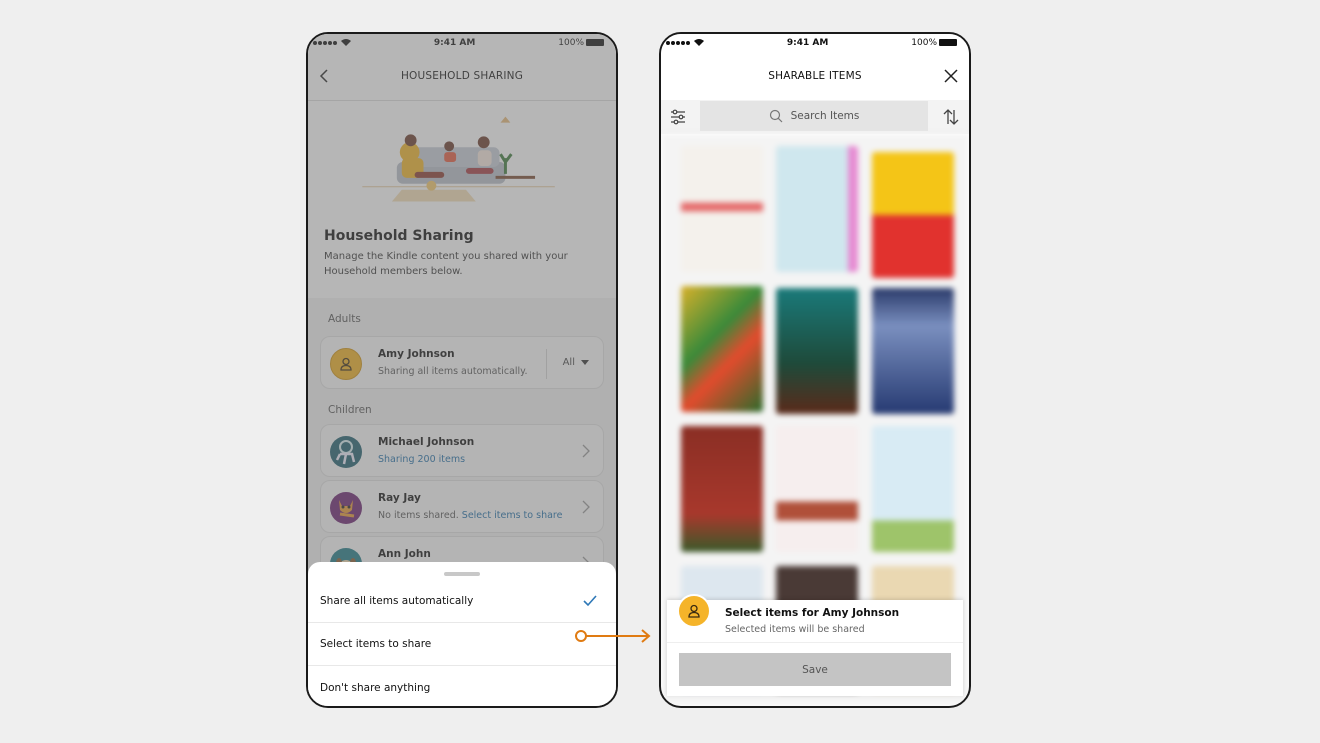 The height and width of the screenshot is (743, 1320). What do you see at coordinates (375, 687) in the screenshot?
I see `option-label: Don't share anything` at bounding box center [375, 687].